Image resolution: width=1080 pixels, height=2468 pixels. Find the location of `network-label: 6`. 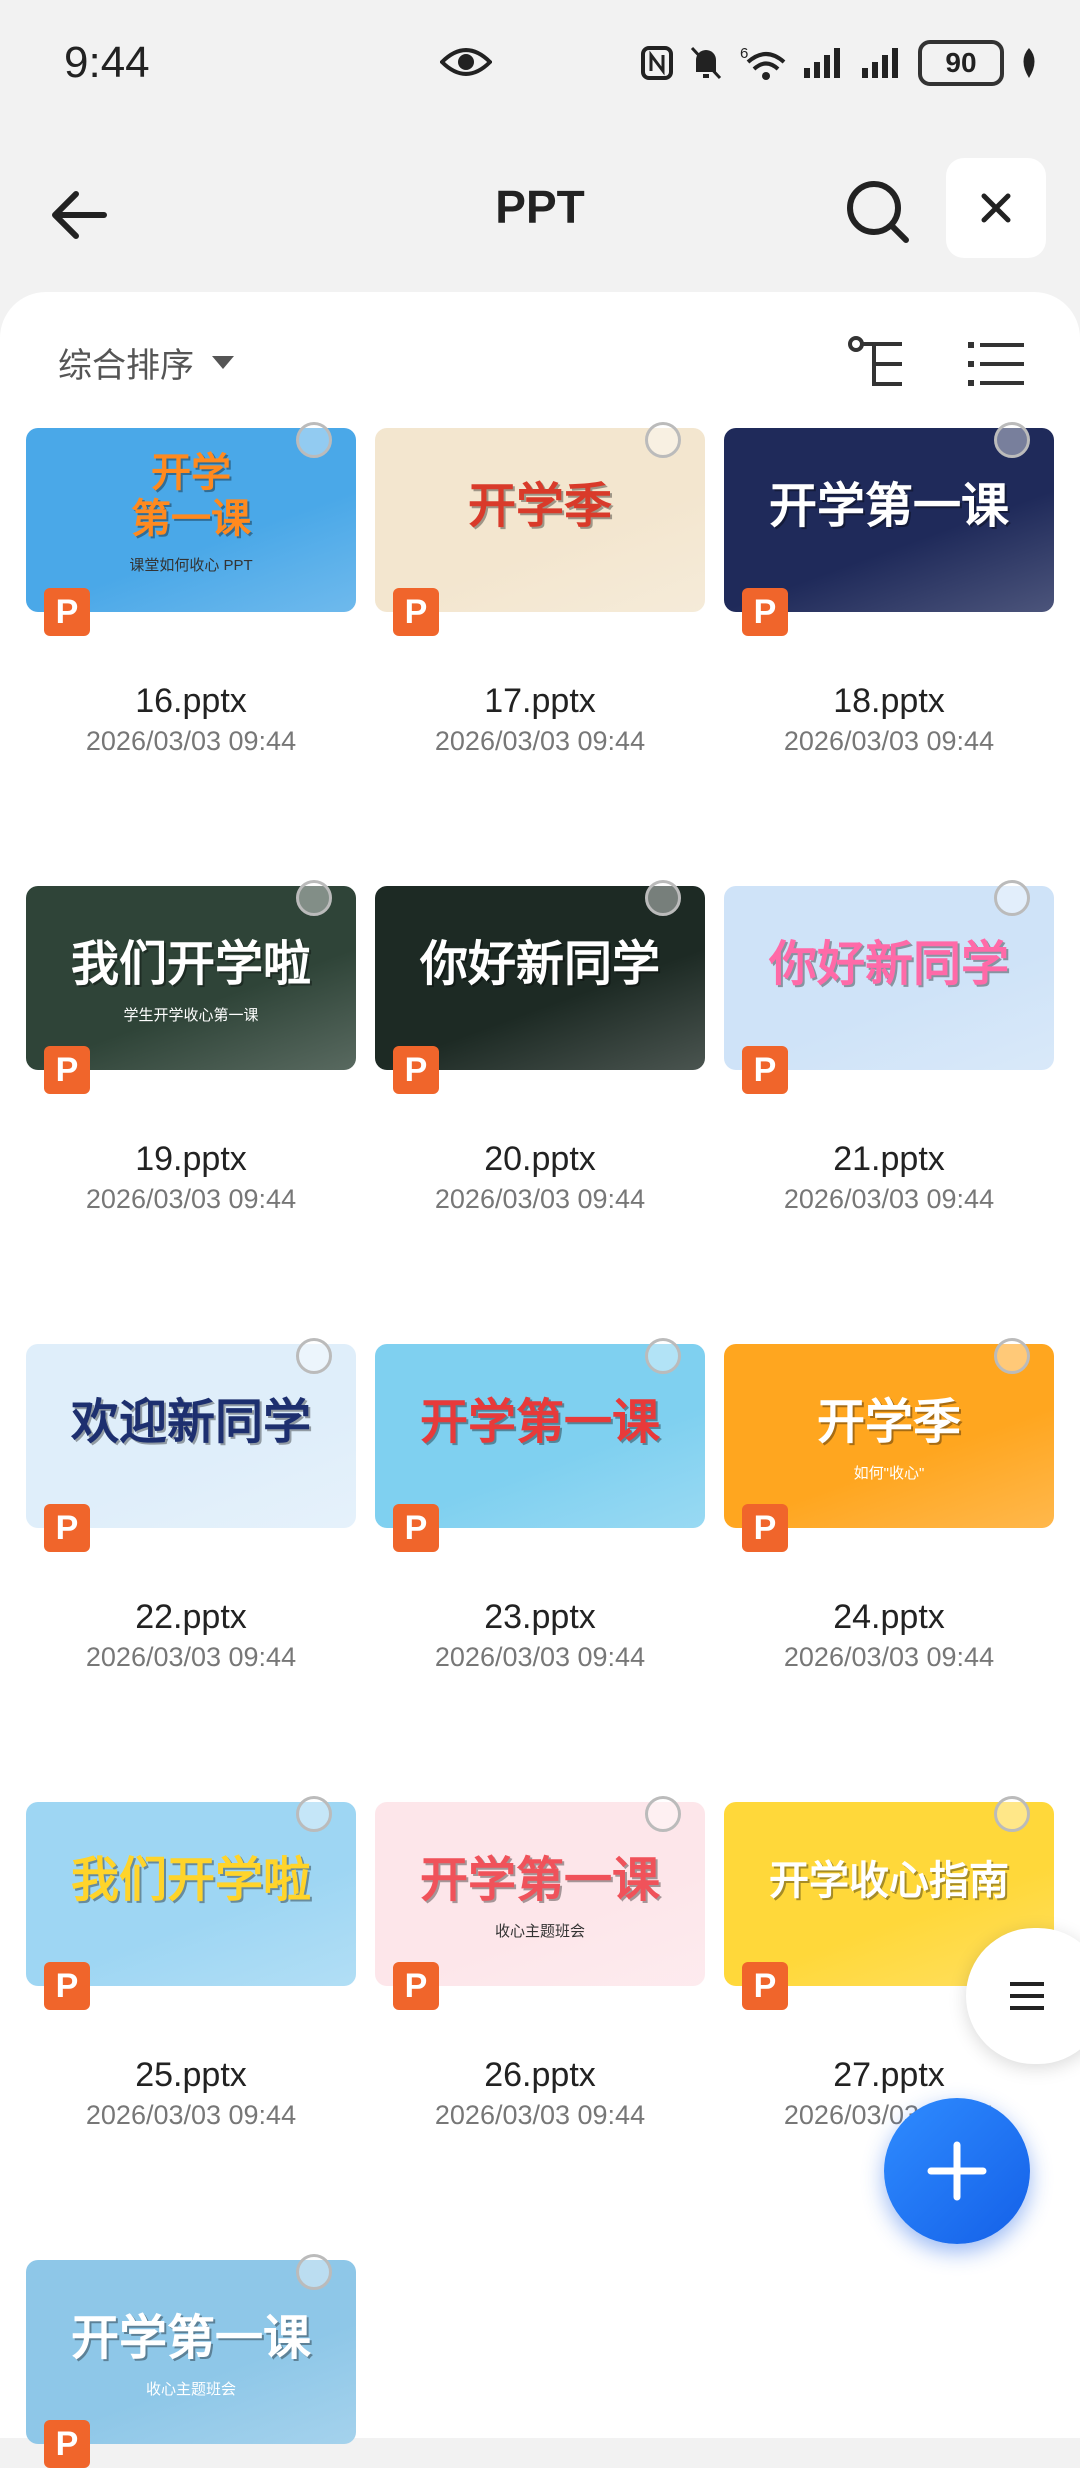

network-label: 6 is located at coordinates (744, 53).